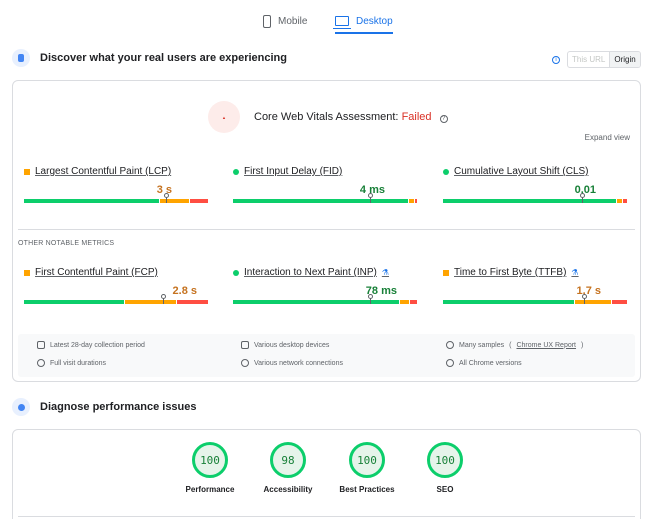 Image resolution: width=652 pixels, height=519 pixels. Describe the element at coordinates (21, 58) in the screenshot. I see `users-icon` at that location.